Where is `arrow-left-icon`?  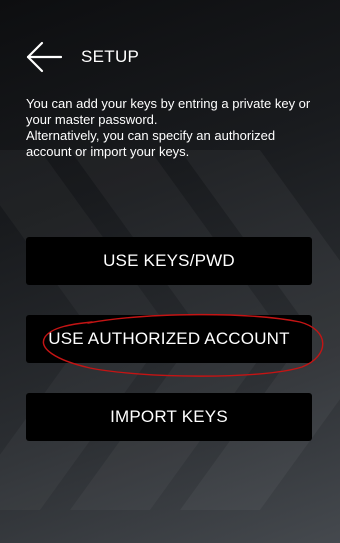 arrow-left-icon is located at coordinates (44, 57).